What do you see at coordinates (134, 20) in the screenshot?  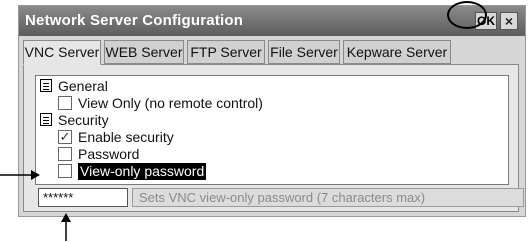 I see `dialog-title: Network Server Configuration` at bounding box center [134, 20].